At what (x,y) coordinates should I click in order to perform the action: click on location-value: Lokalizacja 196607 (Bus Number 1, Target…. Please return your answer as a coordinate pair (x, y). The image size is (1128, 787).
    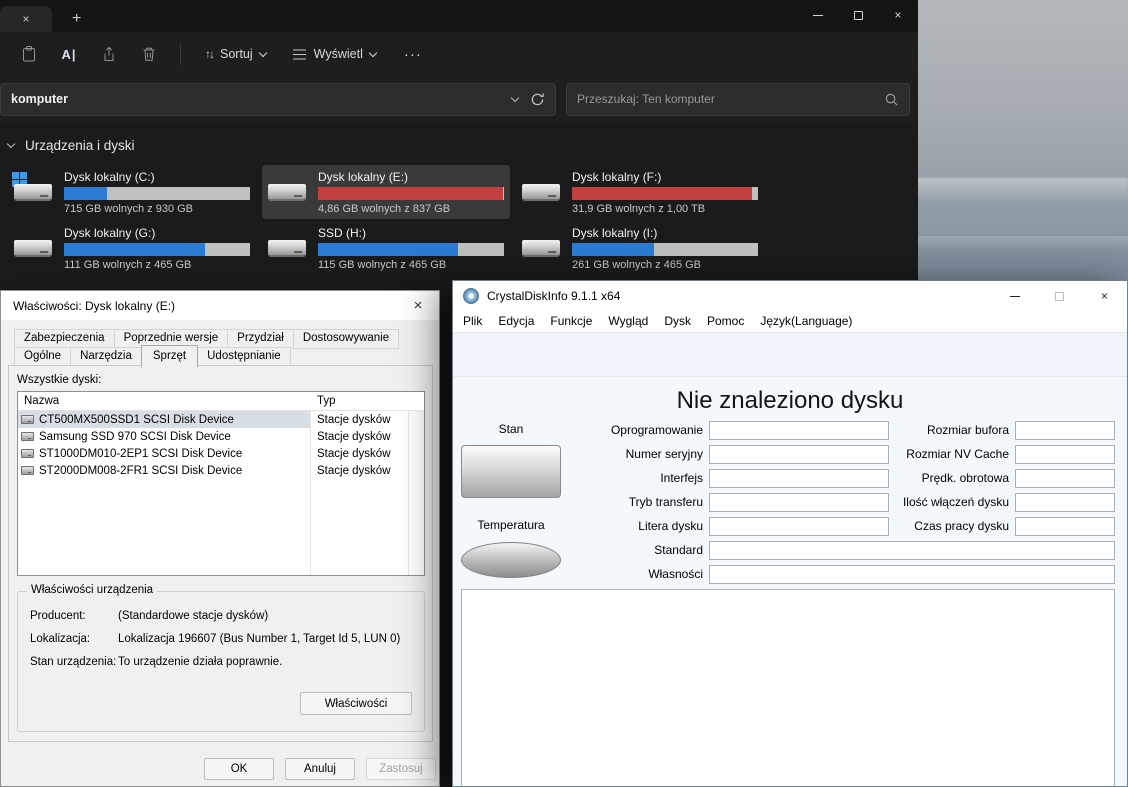
    Looking at the image, I should click on (259, 639).